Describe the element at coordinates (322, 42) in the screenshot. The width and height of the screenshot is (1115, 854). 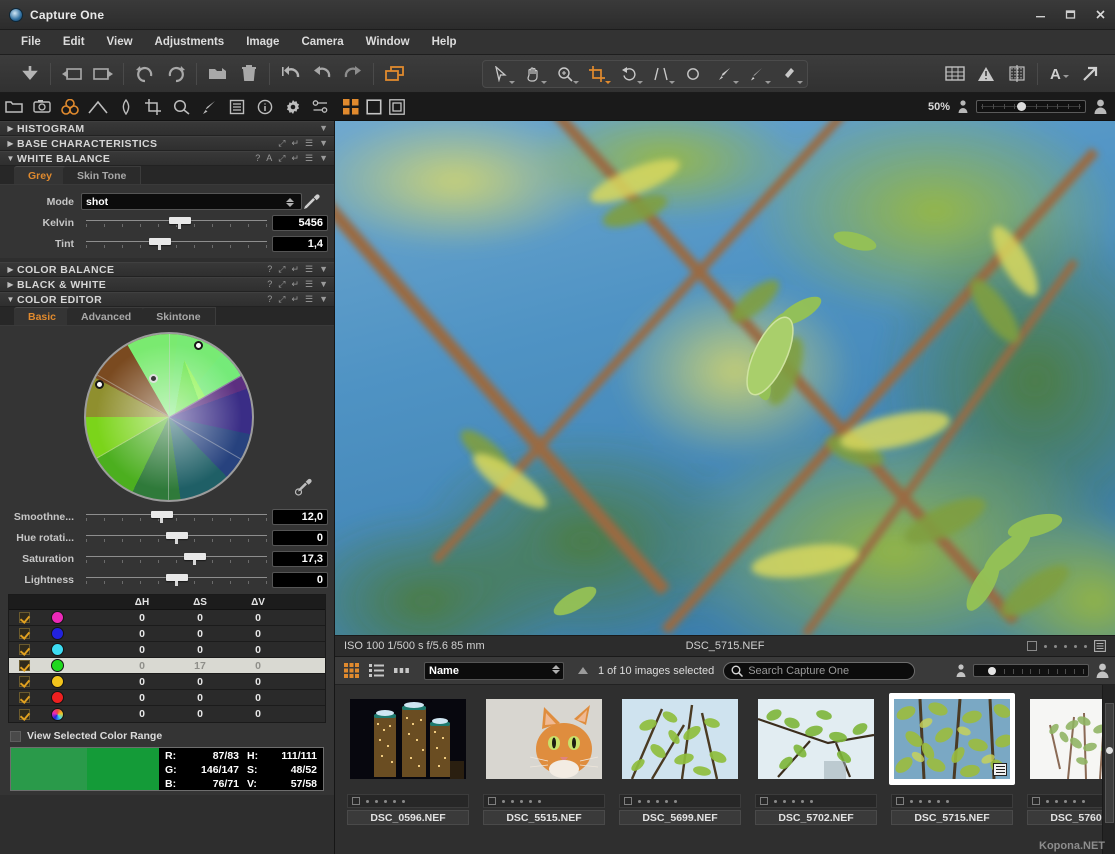
I see `menu-camera: Camera` at that location.